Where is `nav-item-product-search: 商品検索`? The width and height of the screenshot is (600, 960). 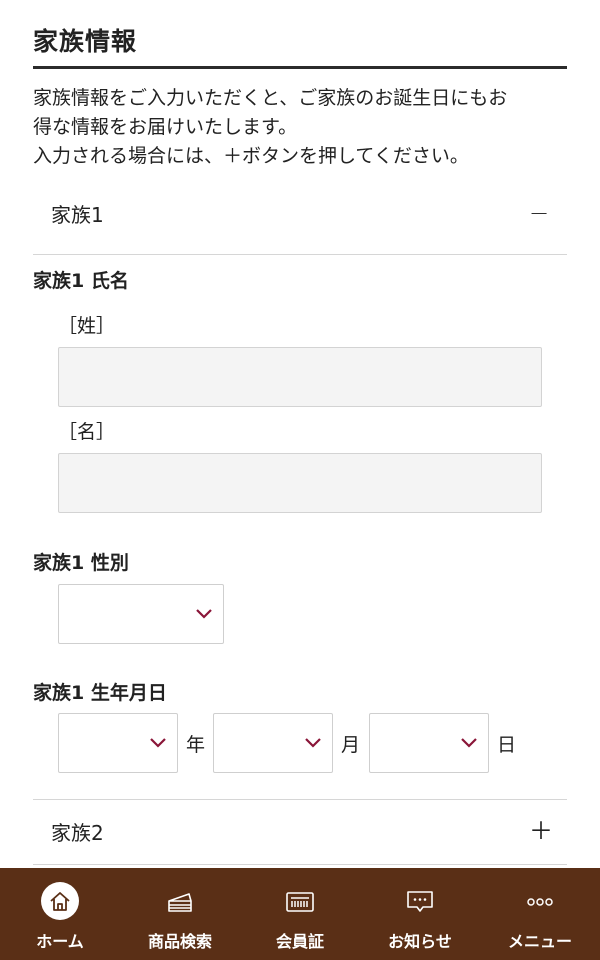 nav-item-product-search: 商品検索 is located at coordinates (180, 914).